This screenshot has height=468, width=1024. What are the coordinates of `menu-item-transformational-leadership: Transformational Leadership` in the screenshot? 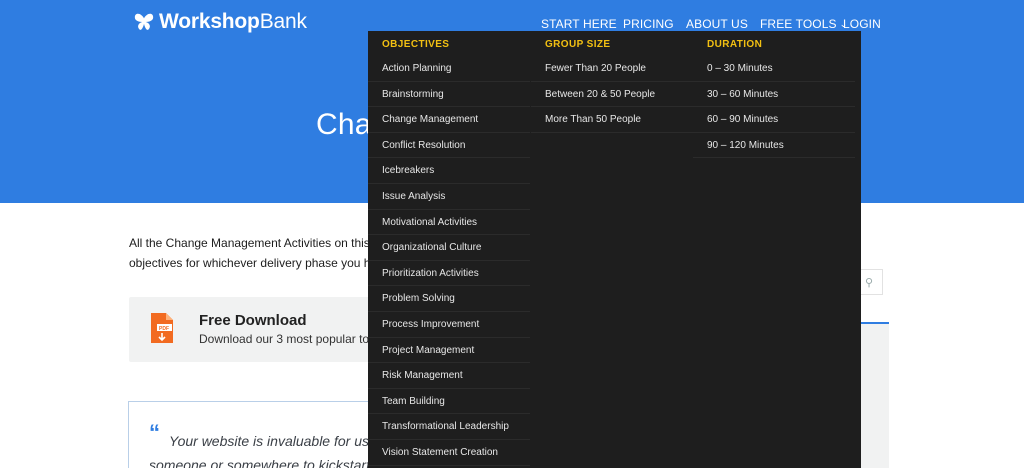 It's located at (449, 427).